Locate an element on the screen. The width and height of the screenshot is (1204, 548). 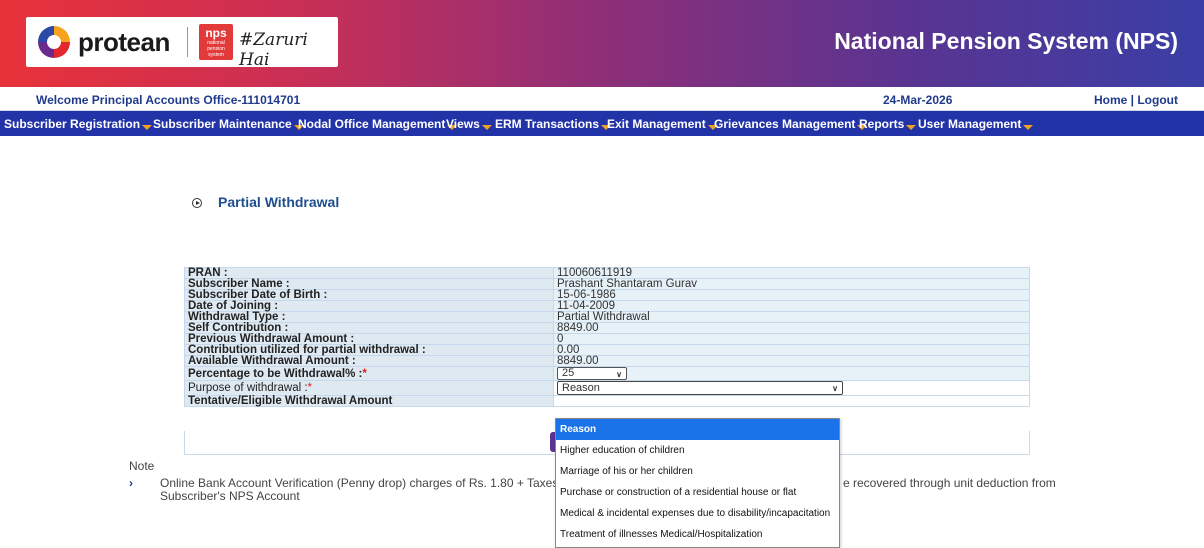
nav-exit-management: Exit Management is located at coordinates (662, 124).